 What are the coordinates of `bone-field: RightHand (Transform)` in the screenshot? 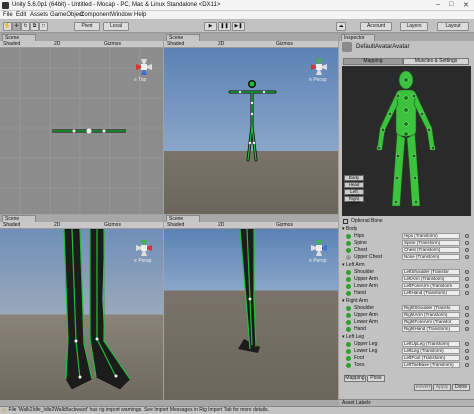 It's located at (431, 329).